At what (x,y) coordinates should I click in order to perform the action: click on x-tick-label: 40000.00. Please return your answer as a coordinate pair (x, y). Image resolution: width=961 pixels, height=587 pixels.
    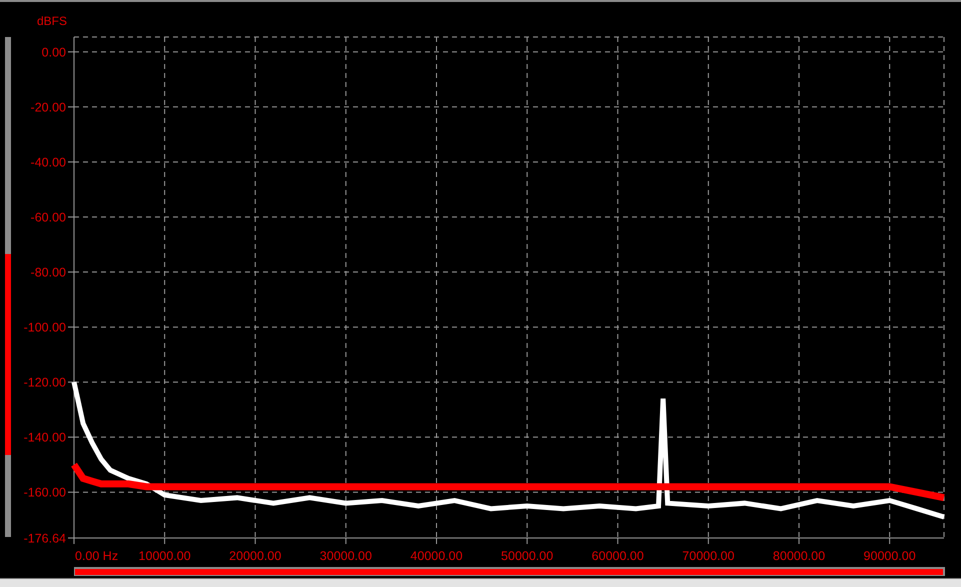
    Looking at the image, I should click on (436, 556).